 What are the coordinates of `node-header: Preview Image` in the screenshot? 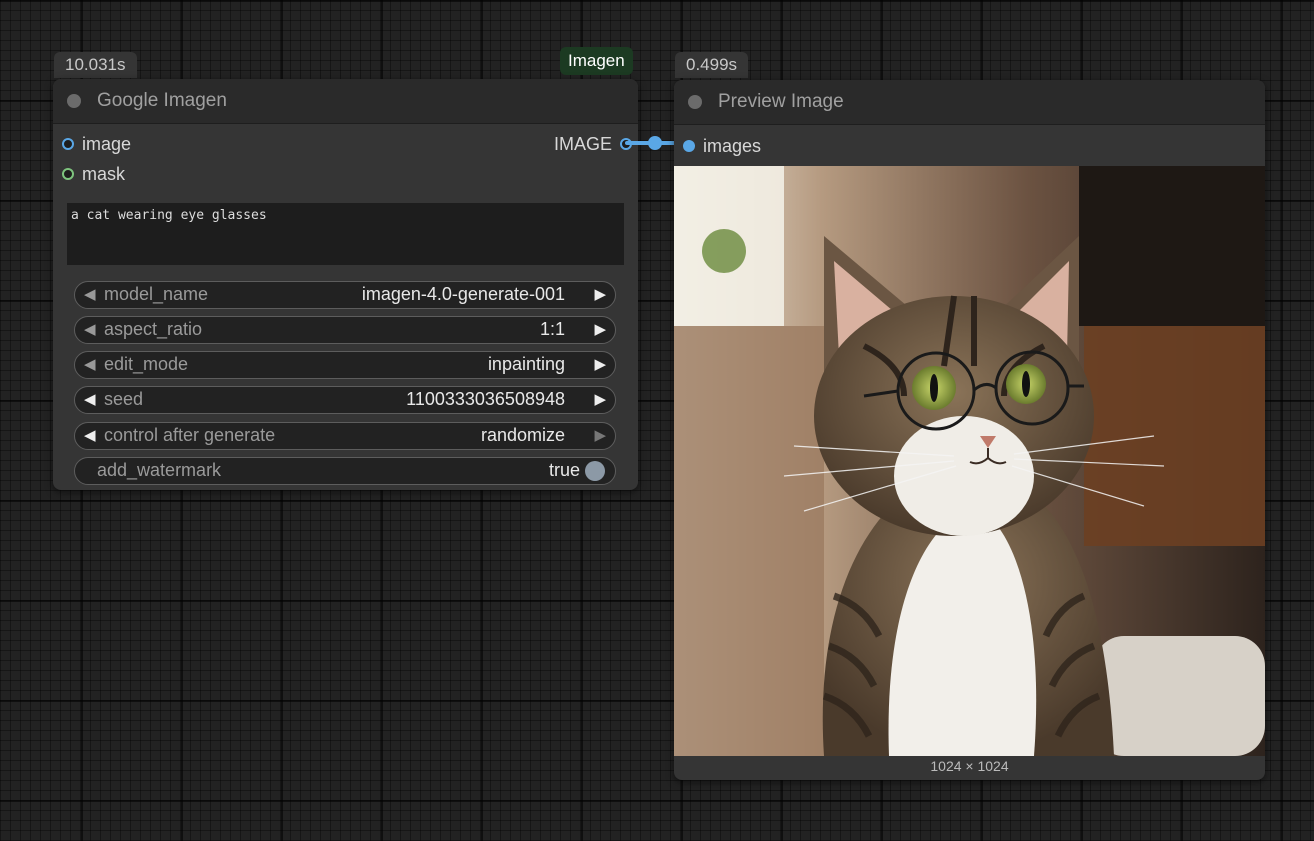 It's located at (969, 102).